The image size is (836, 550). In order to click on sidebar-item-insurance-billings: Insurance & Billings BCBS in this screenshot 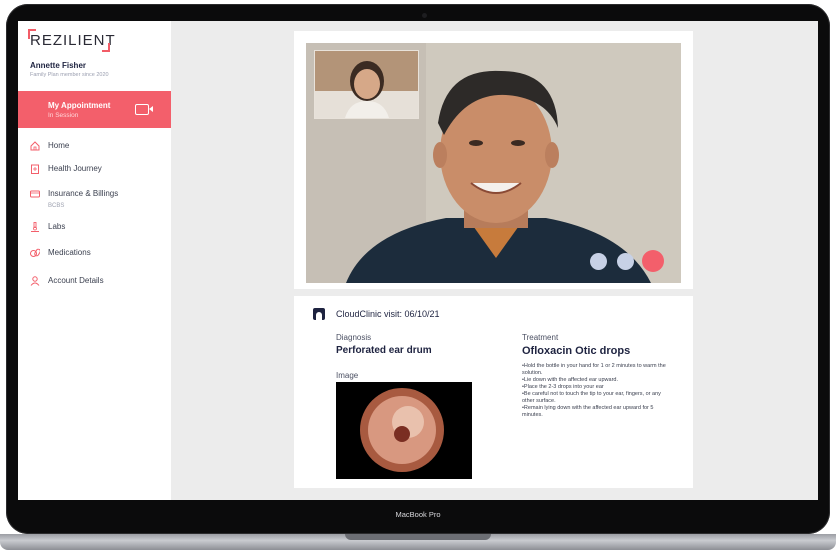, I will do `click(74, 199)`.